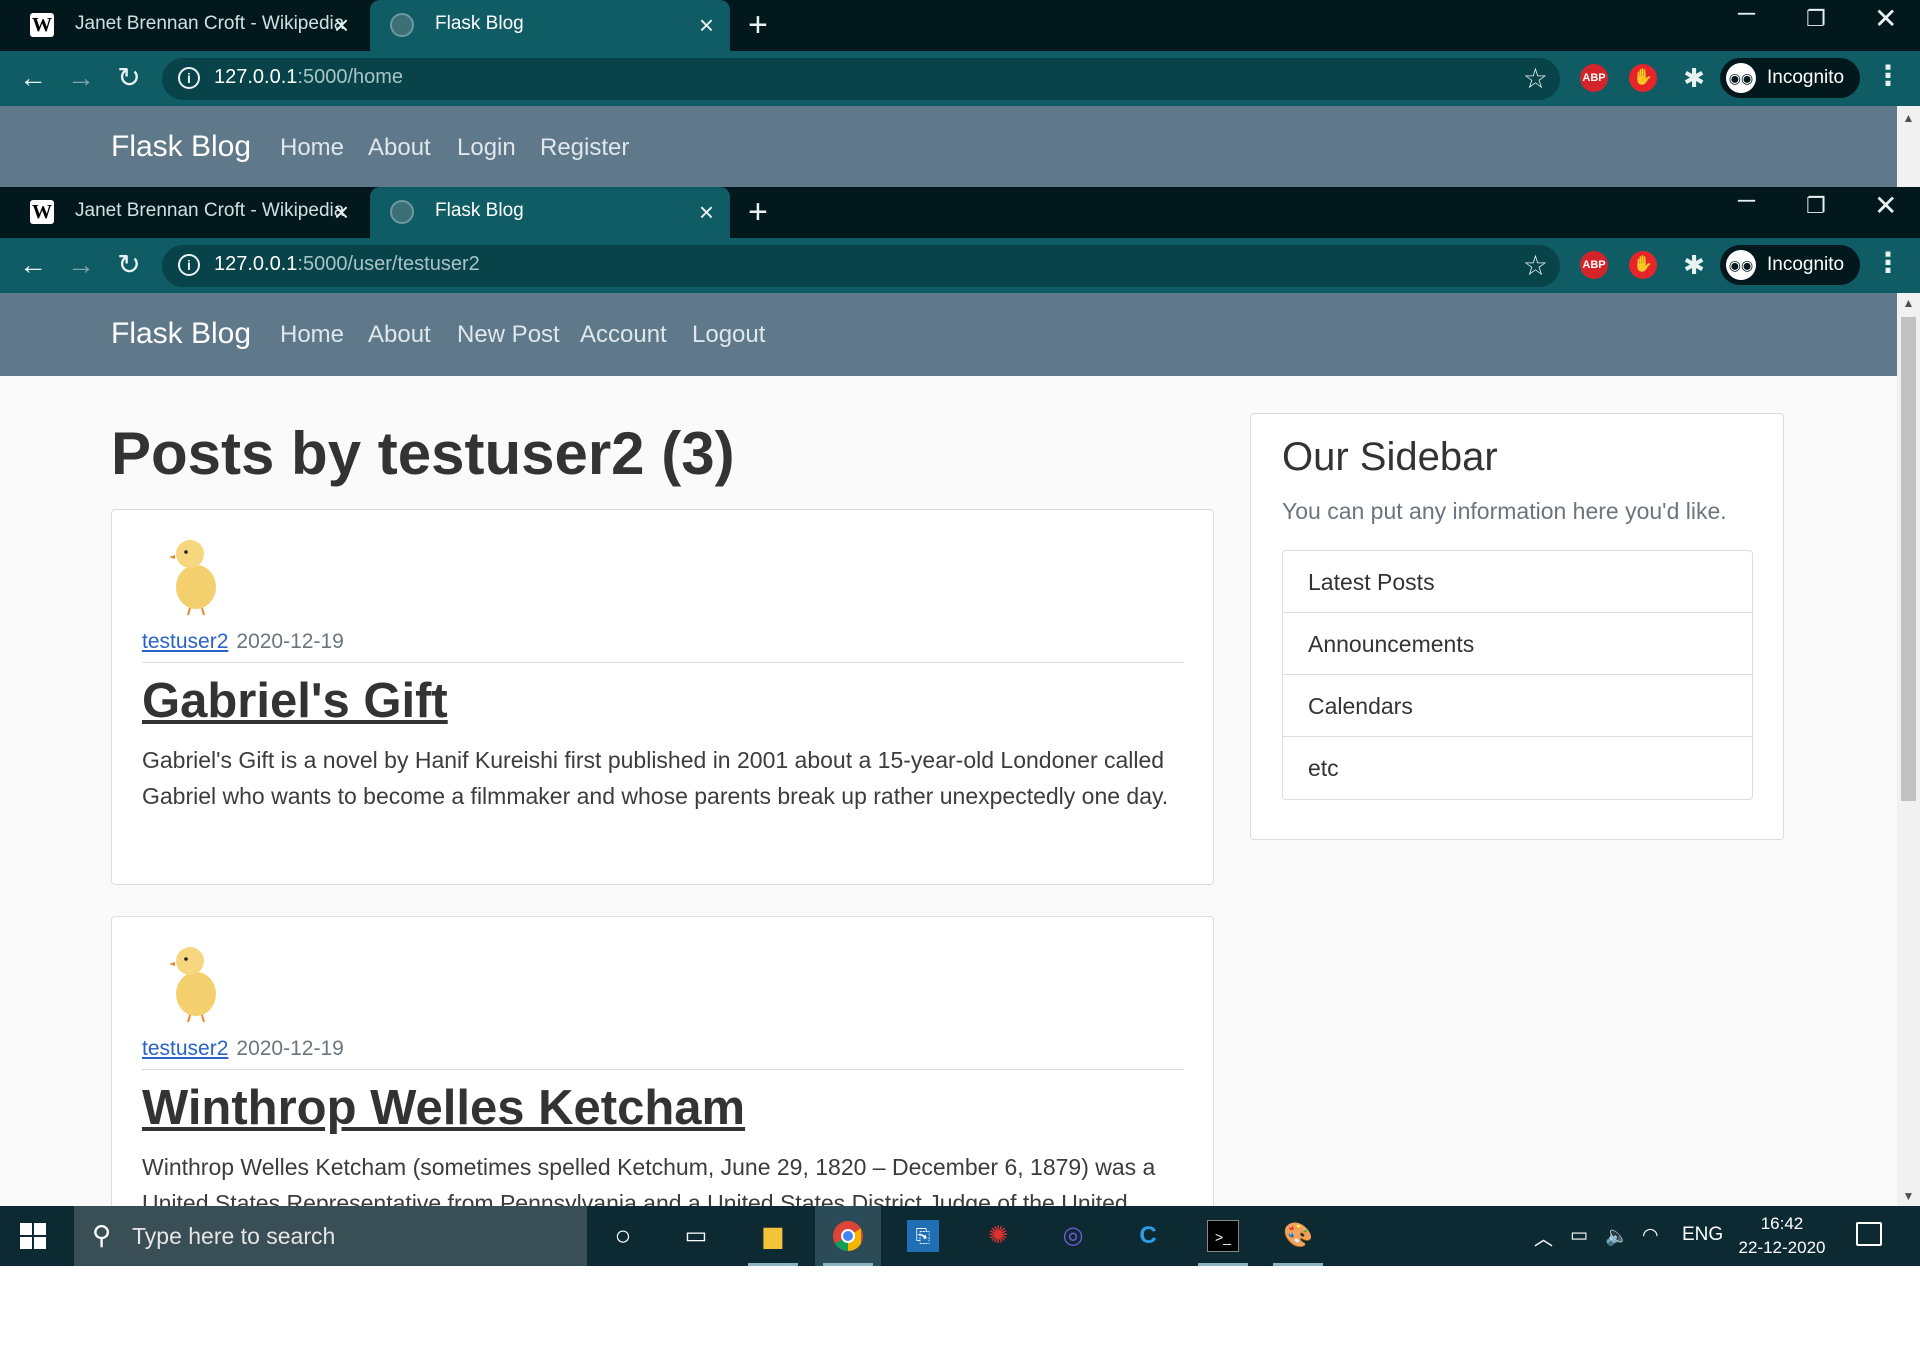 This screenshot has width=1920, height=1346. What do you see at coordinates (1579, 1235) in the screenshot?
I see `battery-icon: ▭` at bounding box center [1579, 1235].